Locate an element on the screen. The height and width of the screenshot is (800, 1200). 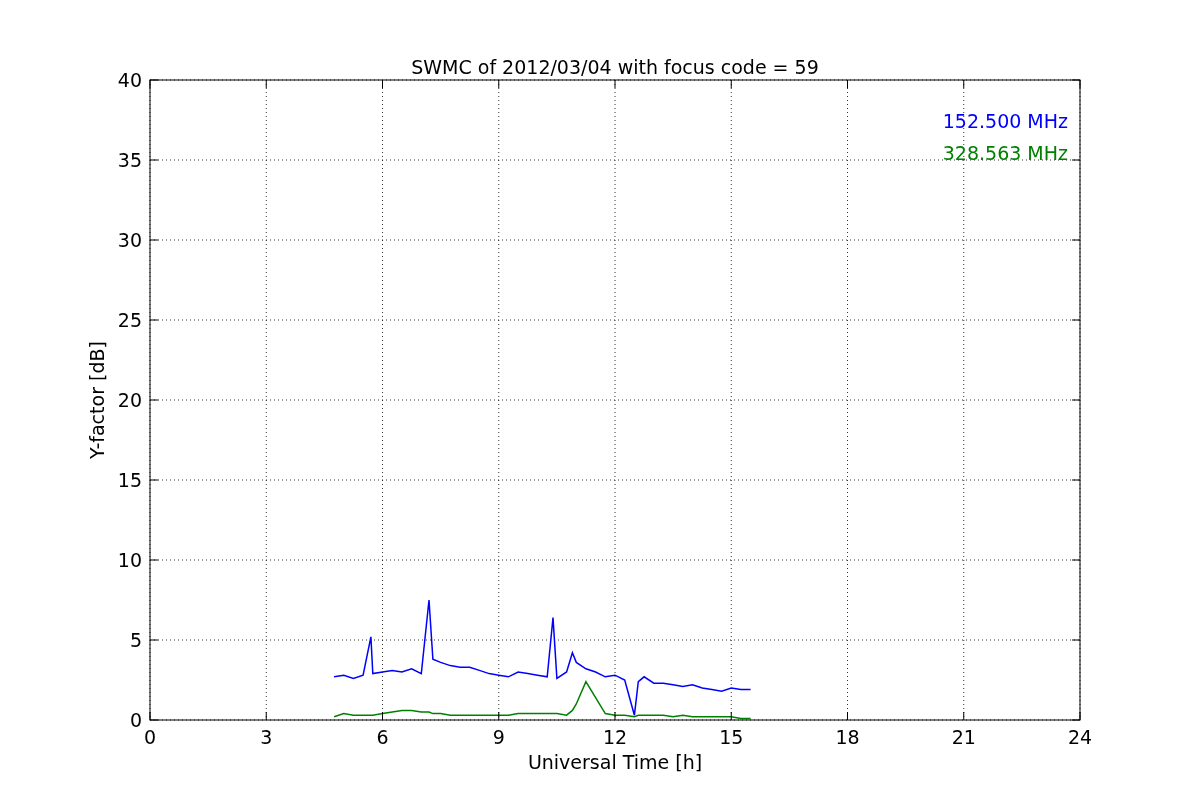
x-tick-label: 21 is located at coordinates (963, 737).